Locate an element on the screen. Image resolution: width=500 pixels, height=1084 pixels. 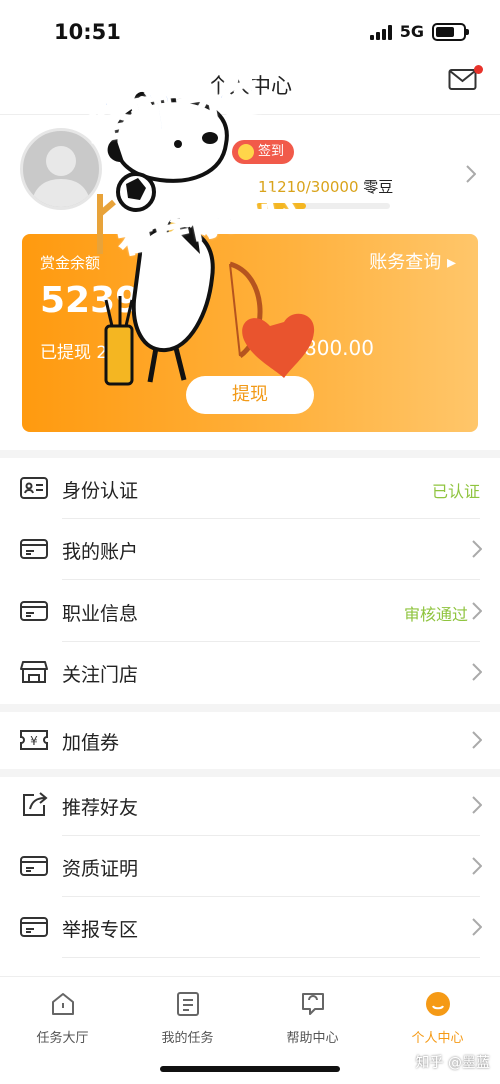
share-icon is located at coordinates (35, 804).